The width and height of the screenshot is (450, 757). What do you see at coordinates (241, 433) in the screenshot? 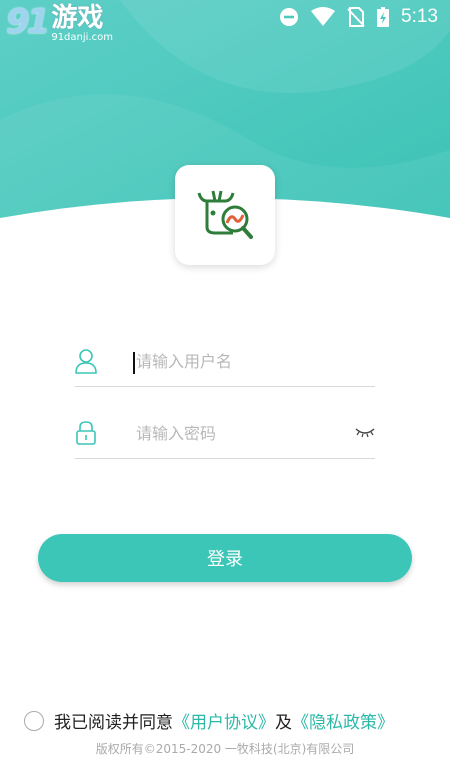
I see `password-input` at bounding box center [241, 433].